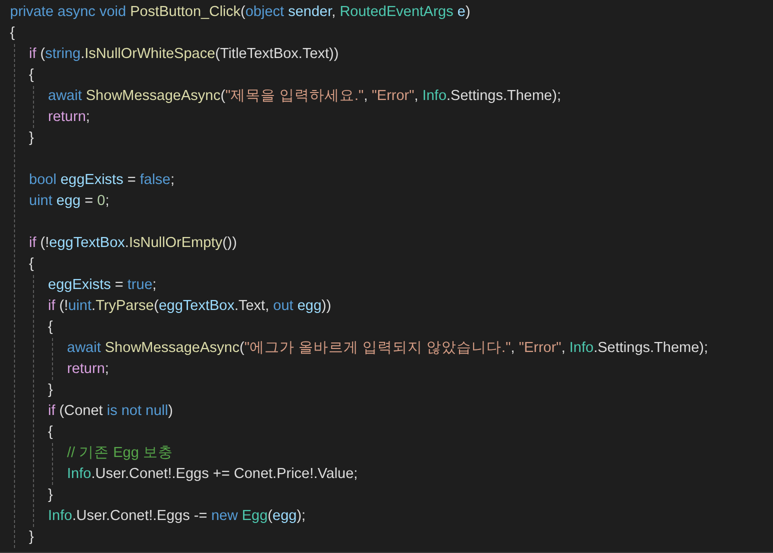  I want to click on code-line: private async void PostButton_Click(object sender, RoutedEventArgs e), so click(240, 12).